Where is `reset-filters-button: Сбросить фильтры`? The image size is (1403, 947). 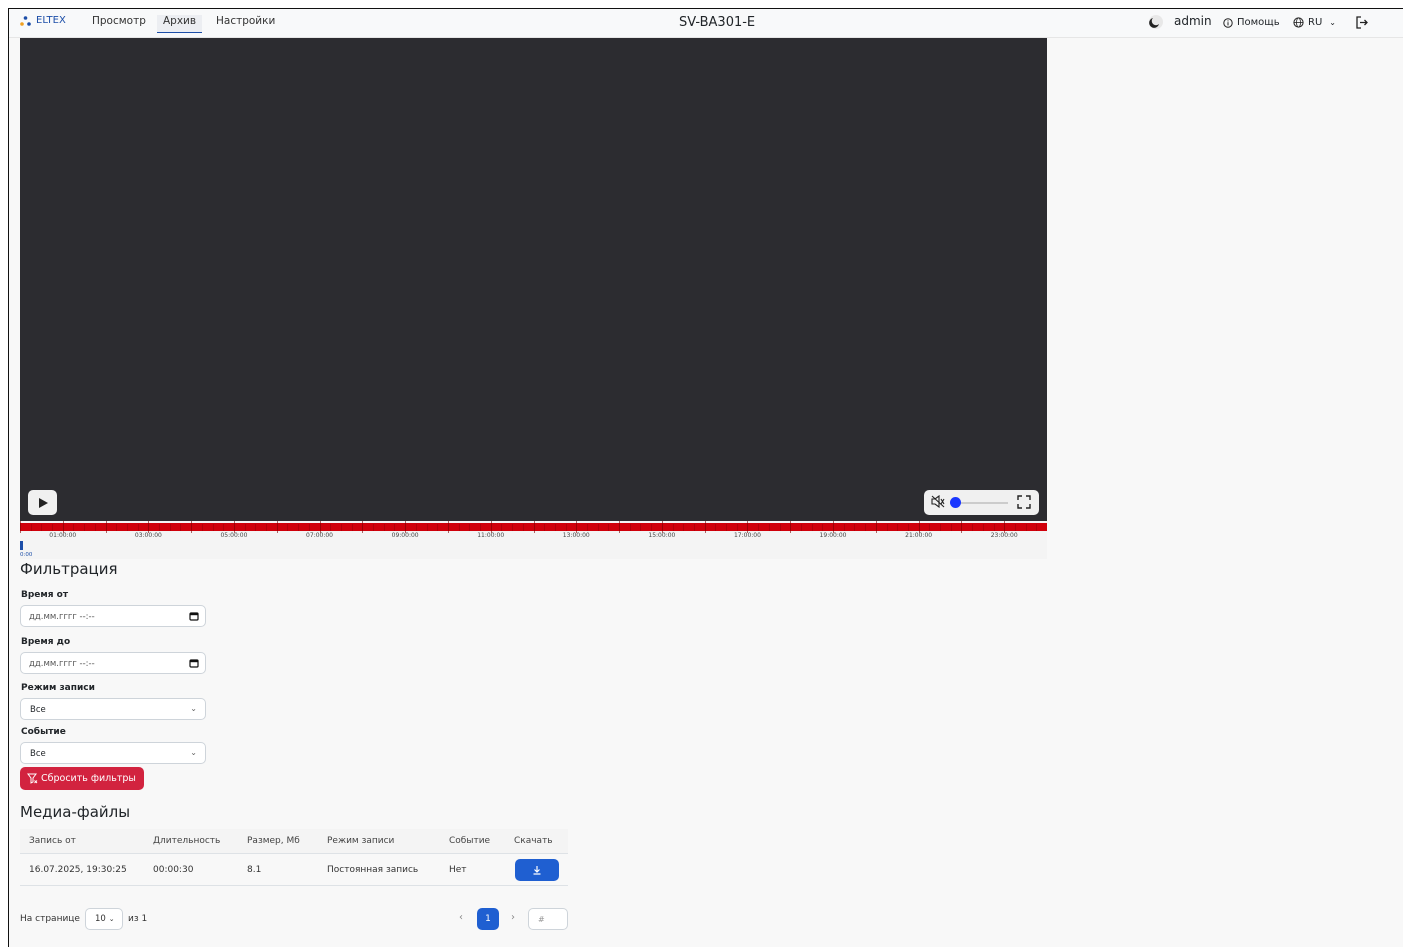
reset-filters-button: Сбросить фильтры is located at coordinates (82, 778).